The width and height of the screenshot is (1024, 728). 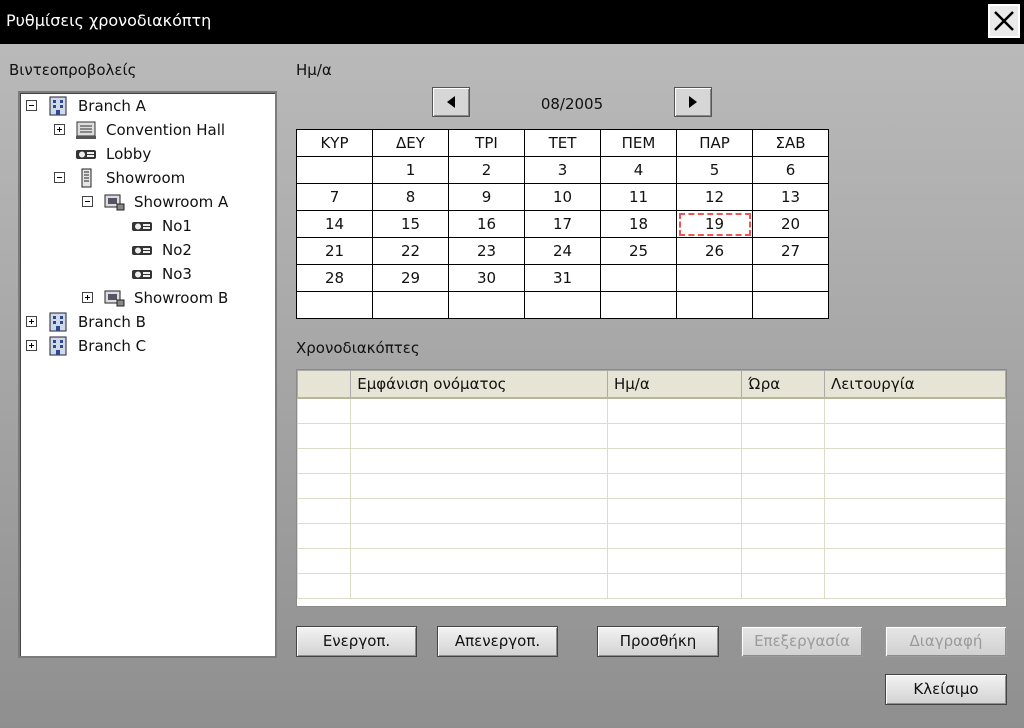 I want to click on calendar-day: 6, so click(x=790, y=170).